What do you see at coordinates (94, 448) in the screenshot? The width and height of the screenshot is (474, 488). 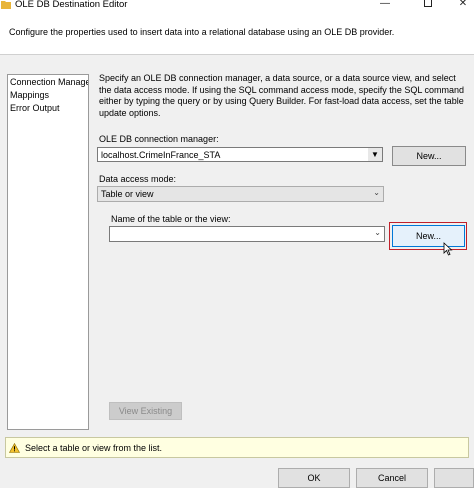 I see `status-message: Select a table or view from the list.` at bounding box center [94, 448].